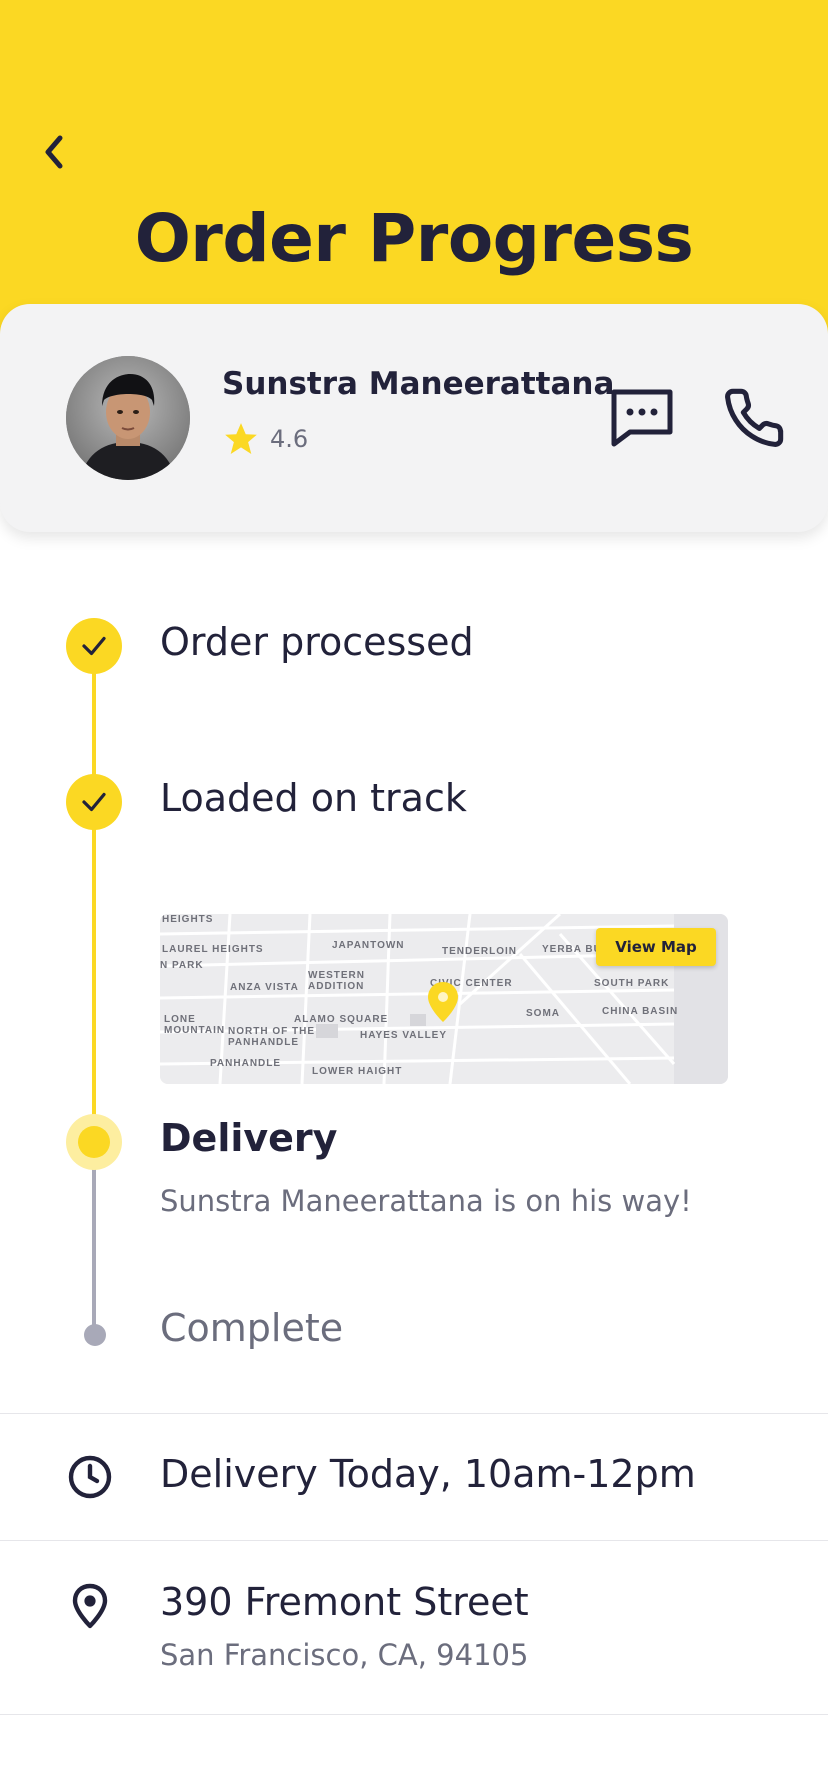 Image resolution: width=828 pixels, height=1792 pixels. I want to click on phone-icon, so click(754, 417).